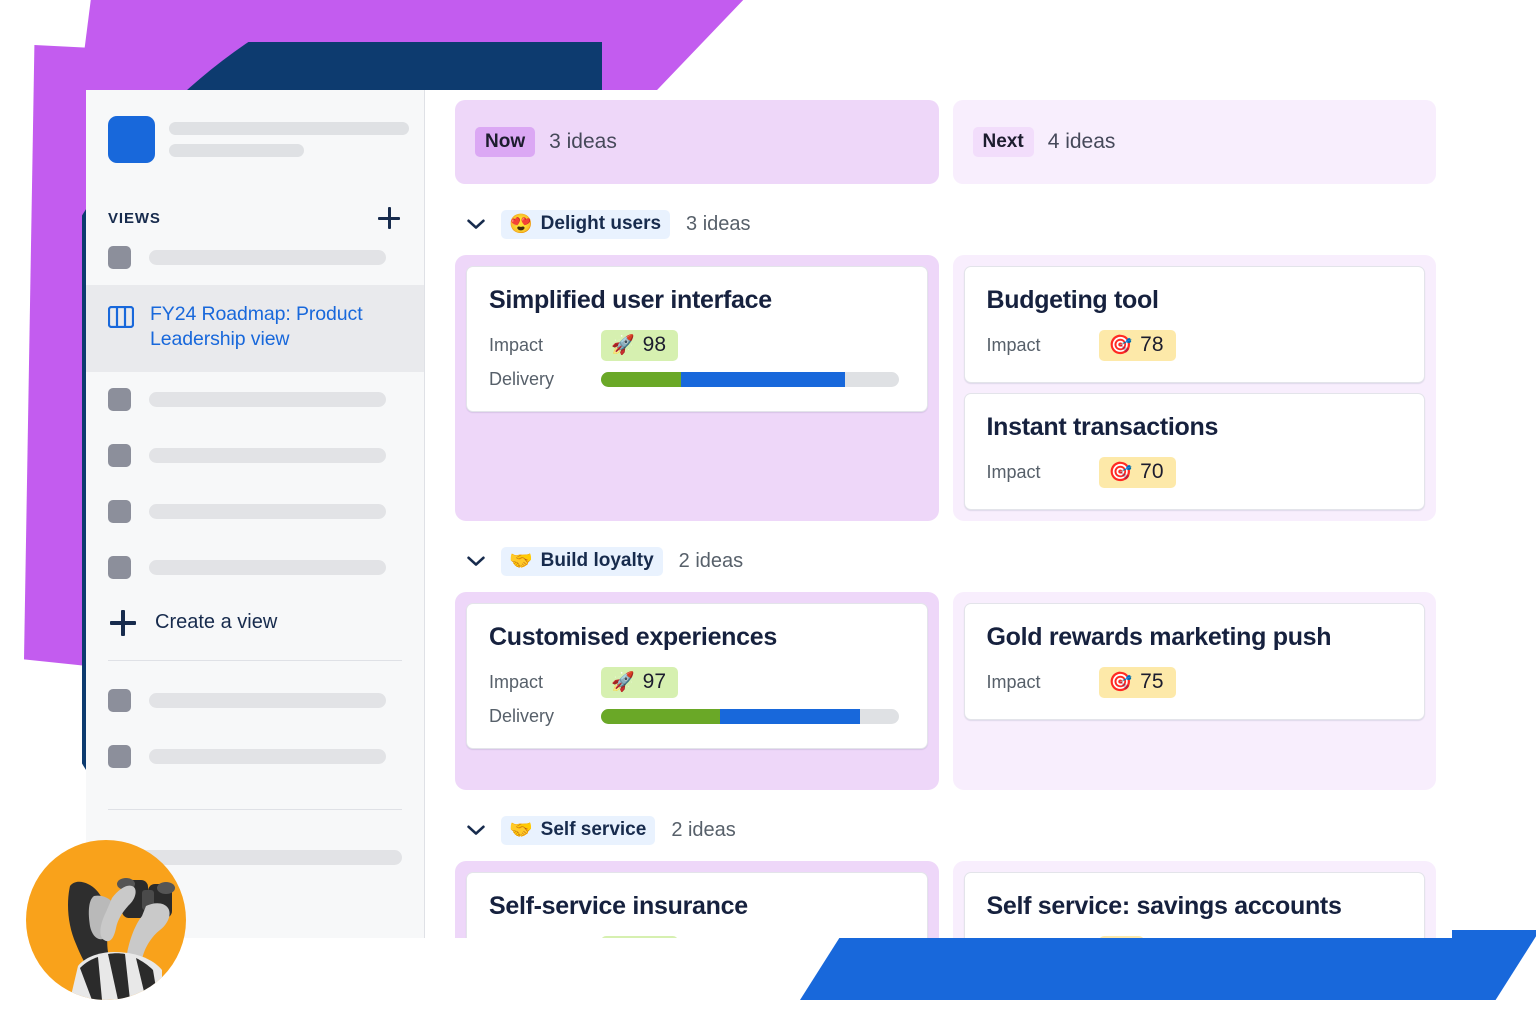  What do you see at coordinates (389, 218) in the screenshot?
I see `add-view-icon` at bounding box center [389, 218].